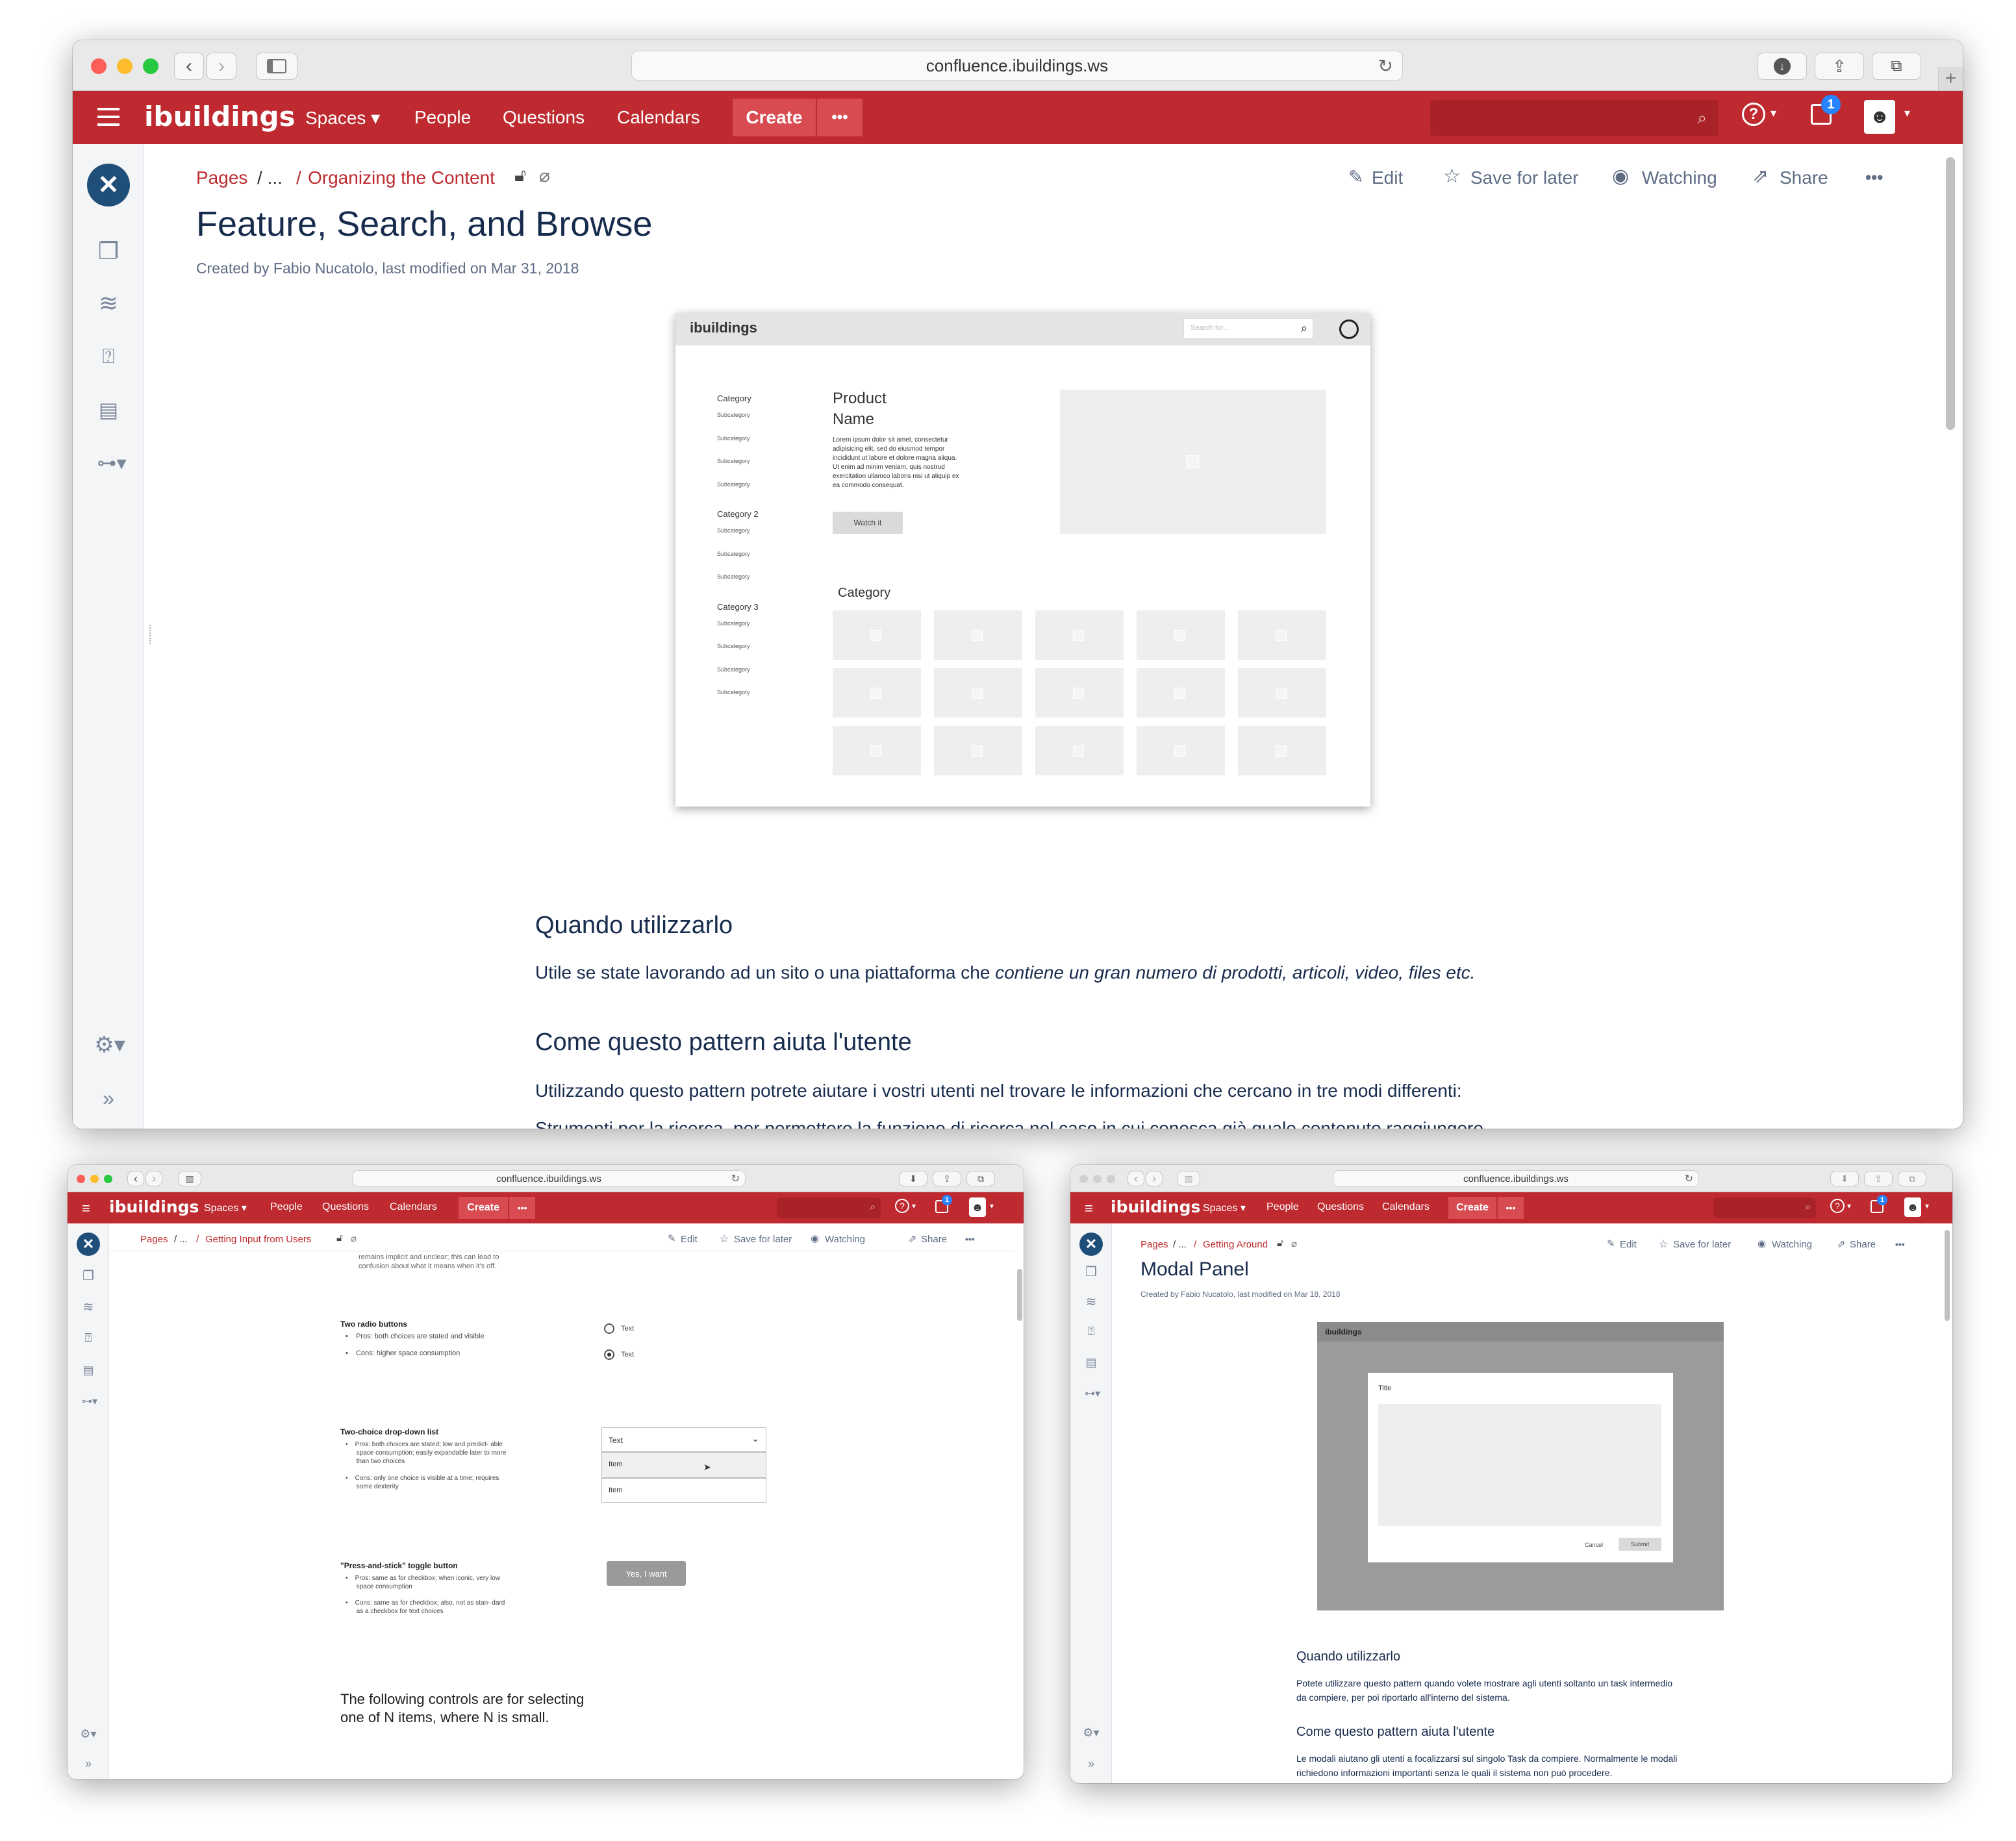 The image size is (2016, 1841). I want to click on nav-spaces: Spaces ▾, so click(343, 117).